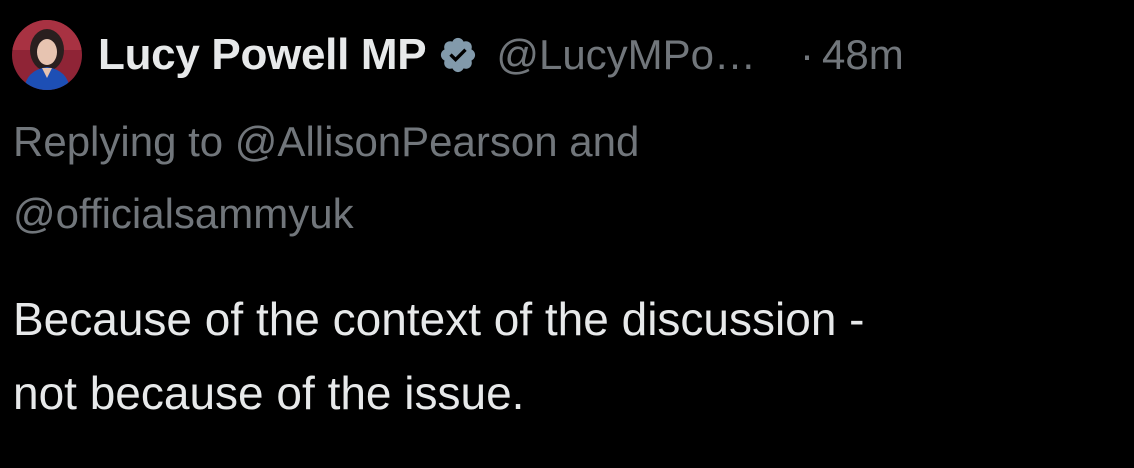 The image size is (1134, 468). What do you see at coordinates (269, 393) in the screenshot?
I see `tweet-text-line-2: not because of the issue.` at bounding box center [269, 393].